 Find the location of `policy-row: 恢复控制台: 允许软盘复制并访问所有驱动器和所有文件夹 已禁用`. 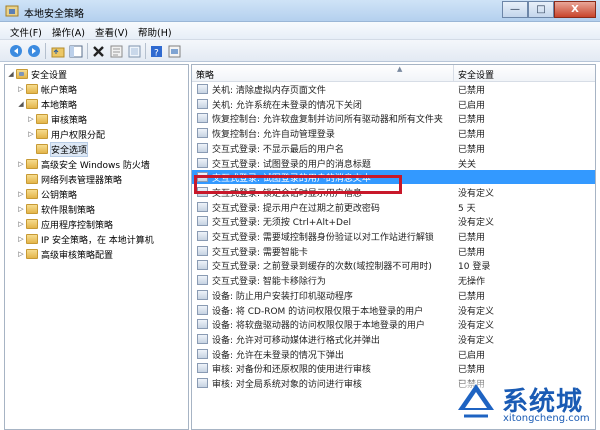

policy-row: 恢复控制台: 允许软盘复制并访问所有驱动器和所有文件夹 已禁用 is located at coordinates (393, 118).